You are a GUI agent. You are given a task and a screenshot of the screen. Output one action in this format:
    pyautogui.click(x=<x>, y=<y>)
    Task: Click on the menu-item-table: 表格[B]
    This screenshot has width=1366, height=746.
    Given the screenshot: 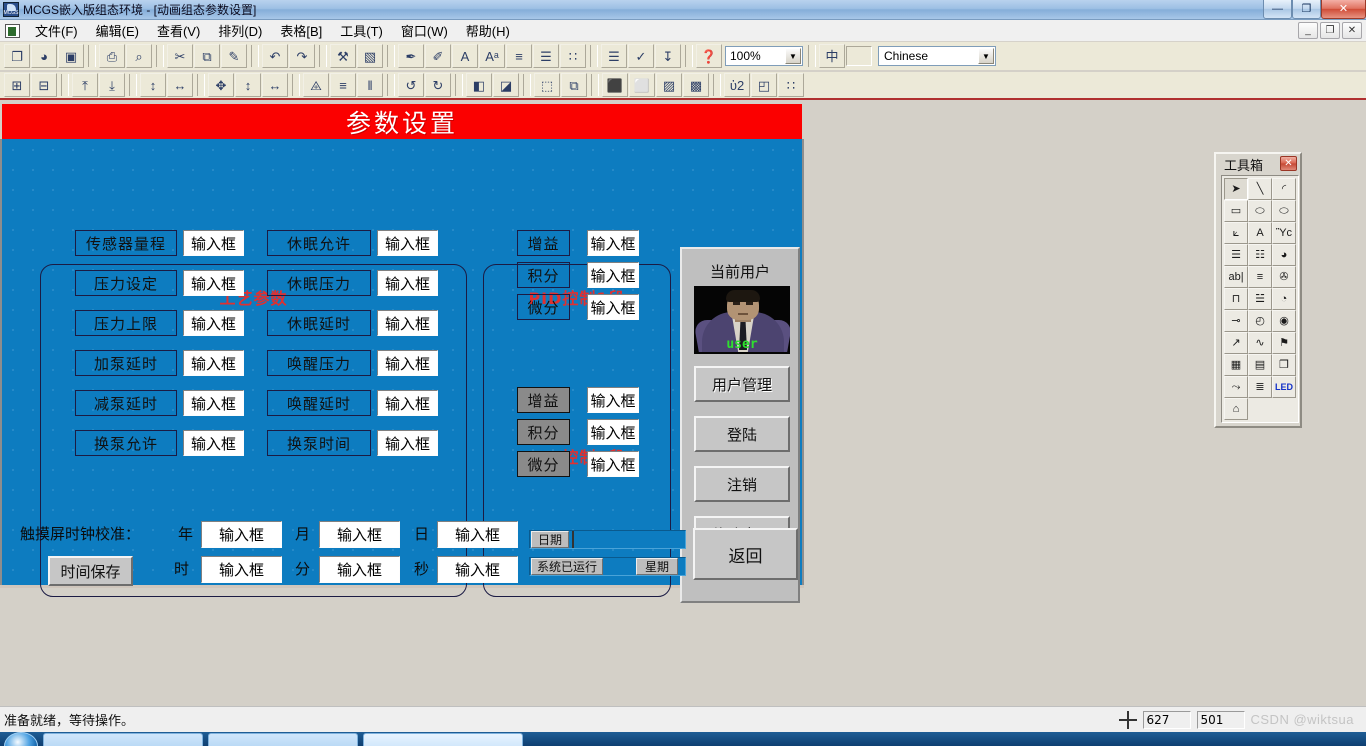 What is the action you would take?
    pyautogui.click(x=301, y=30)
    